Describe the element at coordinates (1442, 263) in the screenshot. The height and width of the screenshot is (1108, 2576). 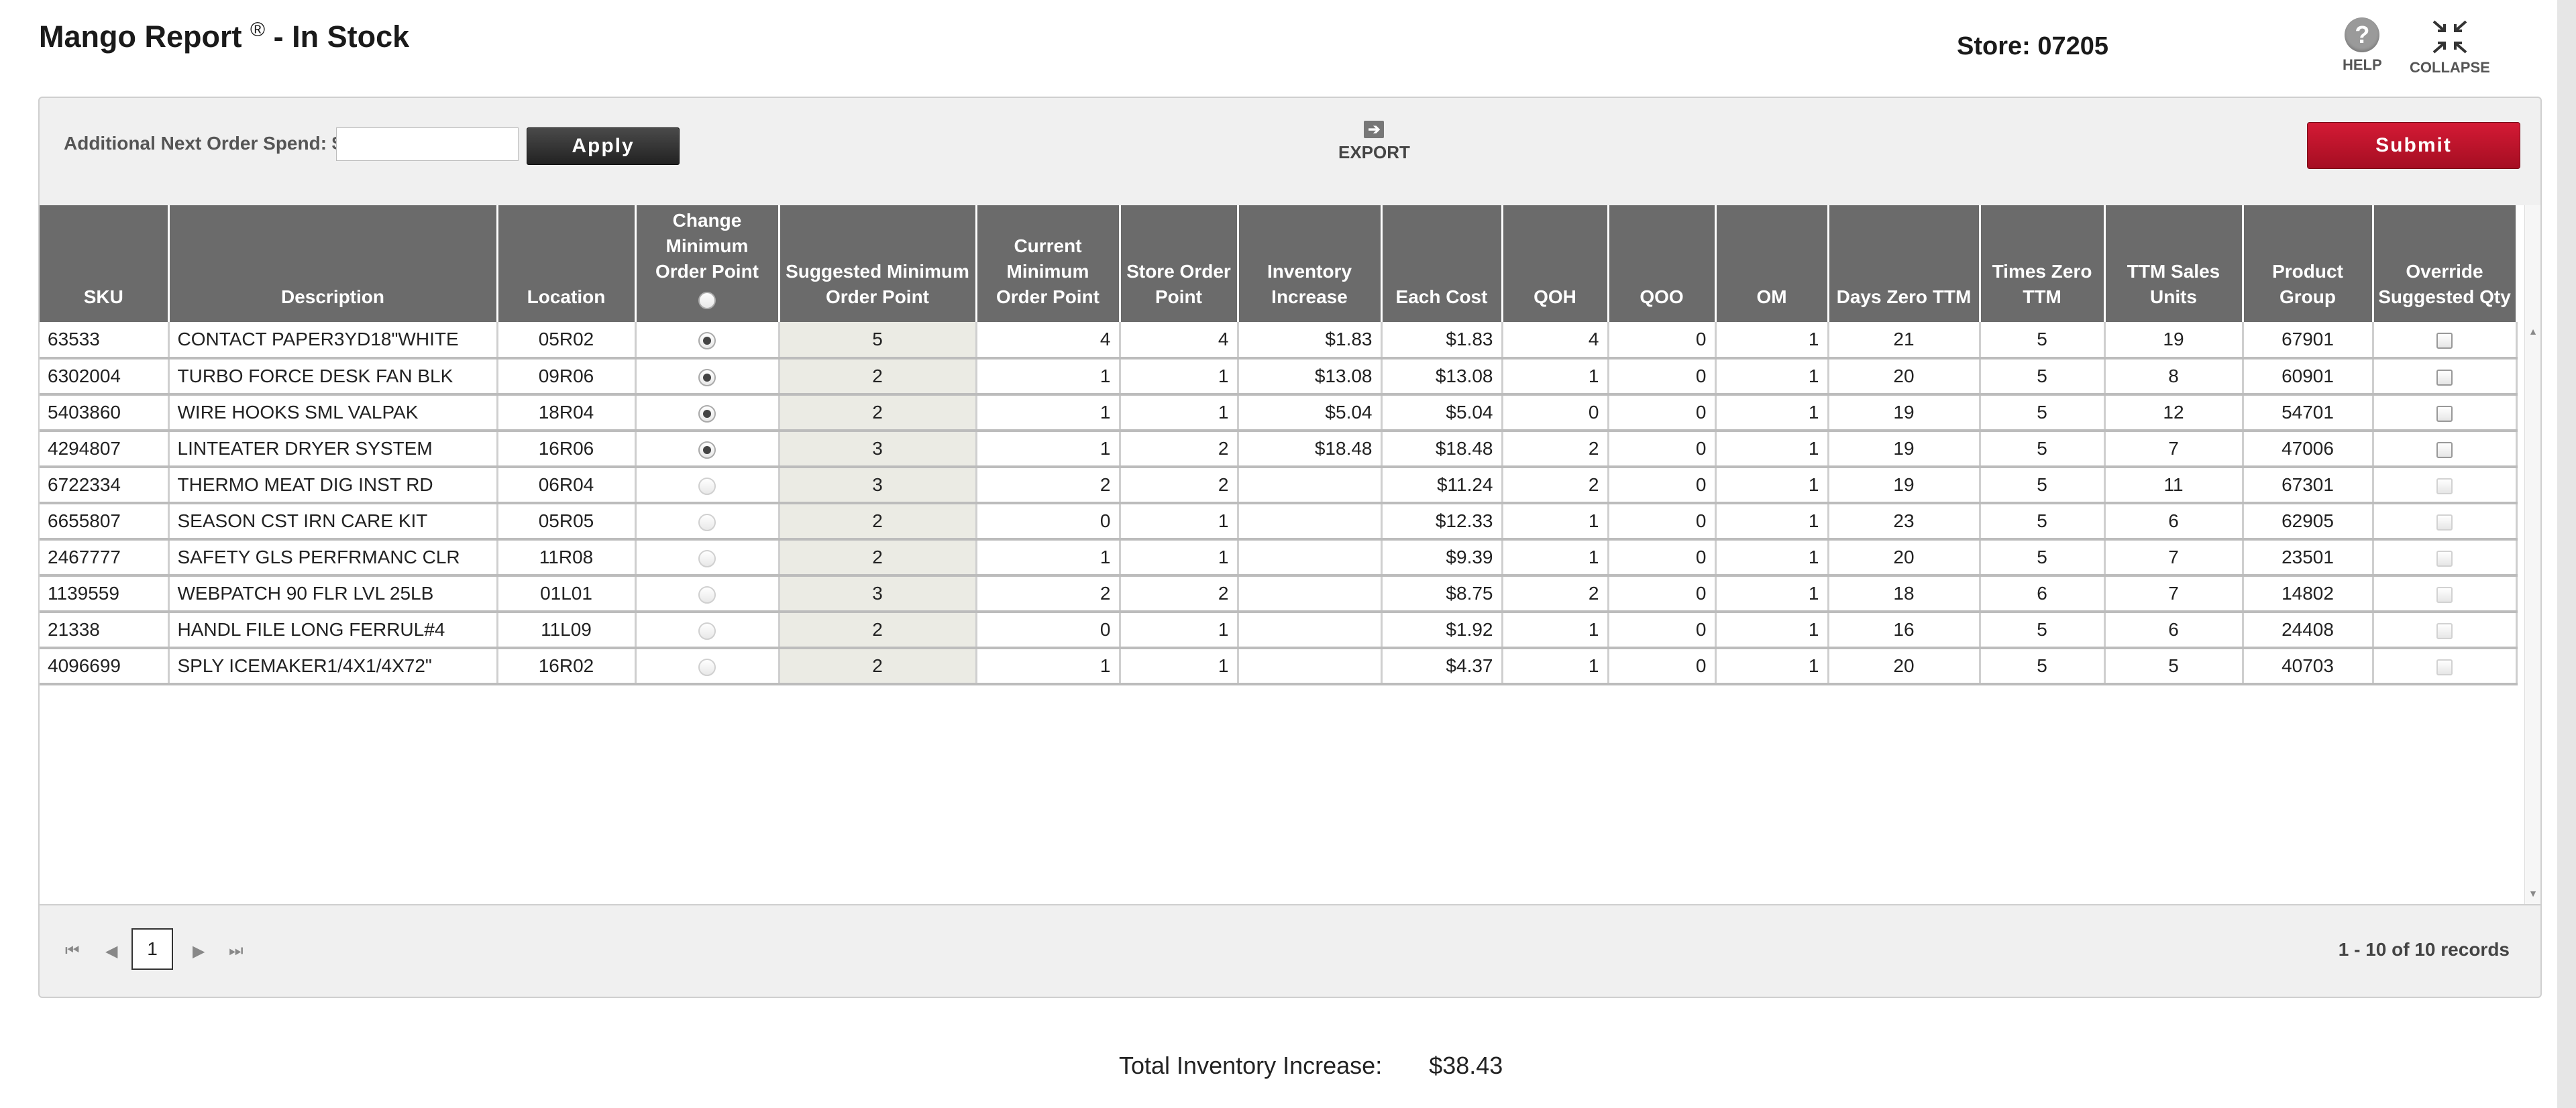
I see `column-header: Each Cost` at that location.